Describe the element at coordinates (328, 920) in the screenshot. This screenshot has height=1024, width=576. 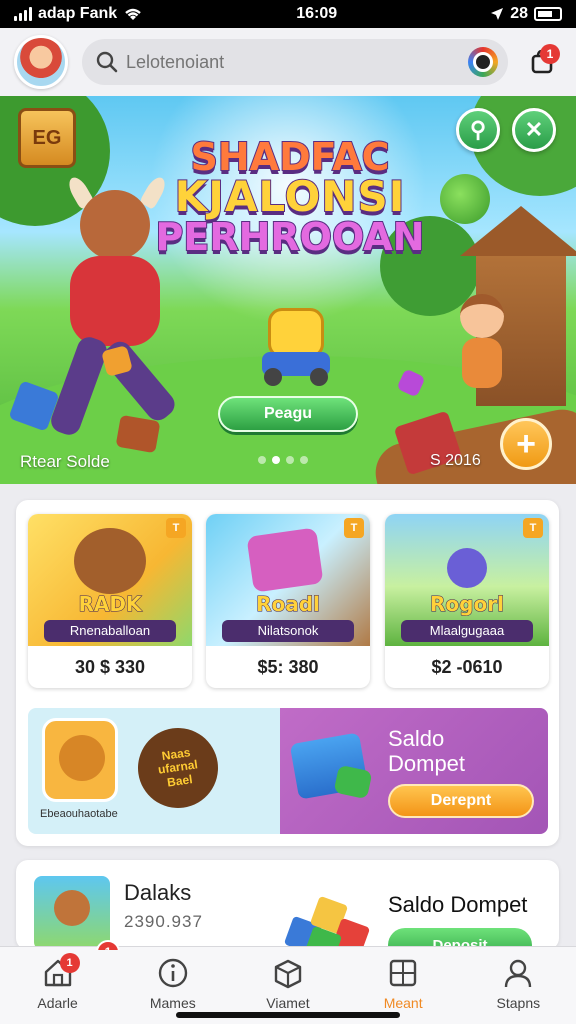
I see `gems-illustration` at that location.